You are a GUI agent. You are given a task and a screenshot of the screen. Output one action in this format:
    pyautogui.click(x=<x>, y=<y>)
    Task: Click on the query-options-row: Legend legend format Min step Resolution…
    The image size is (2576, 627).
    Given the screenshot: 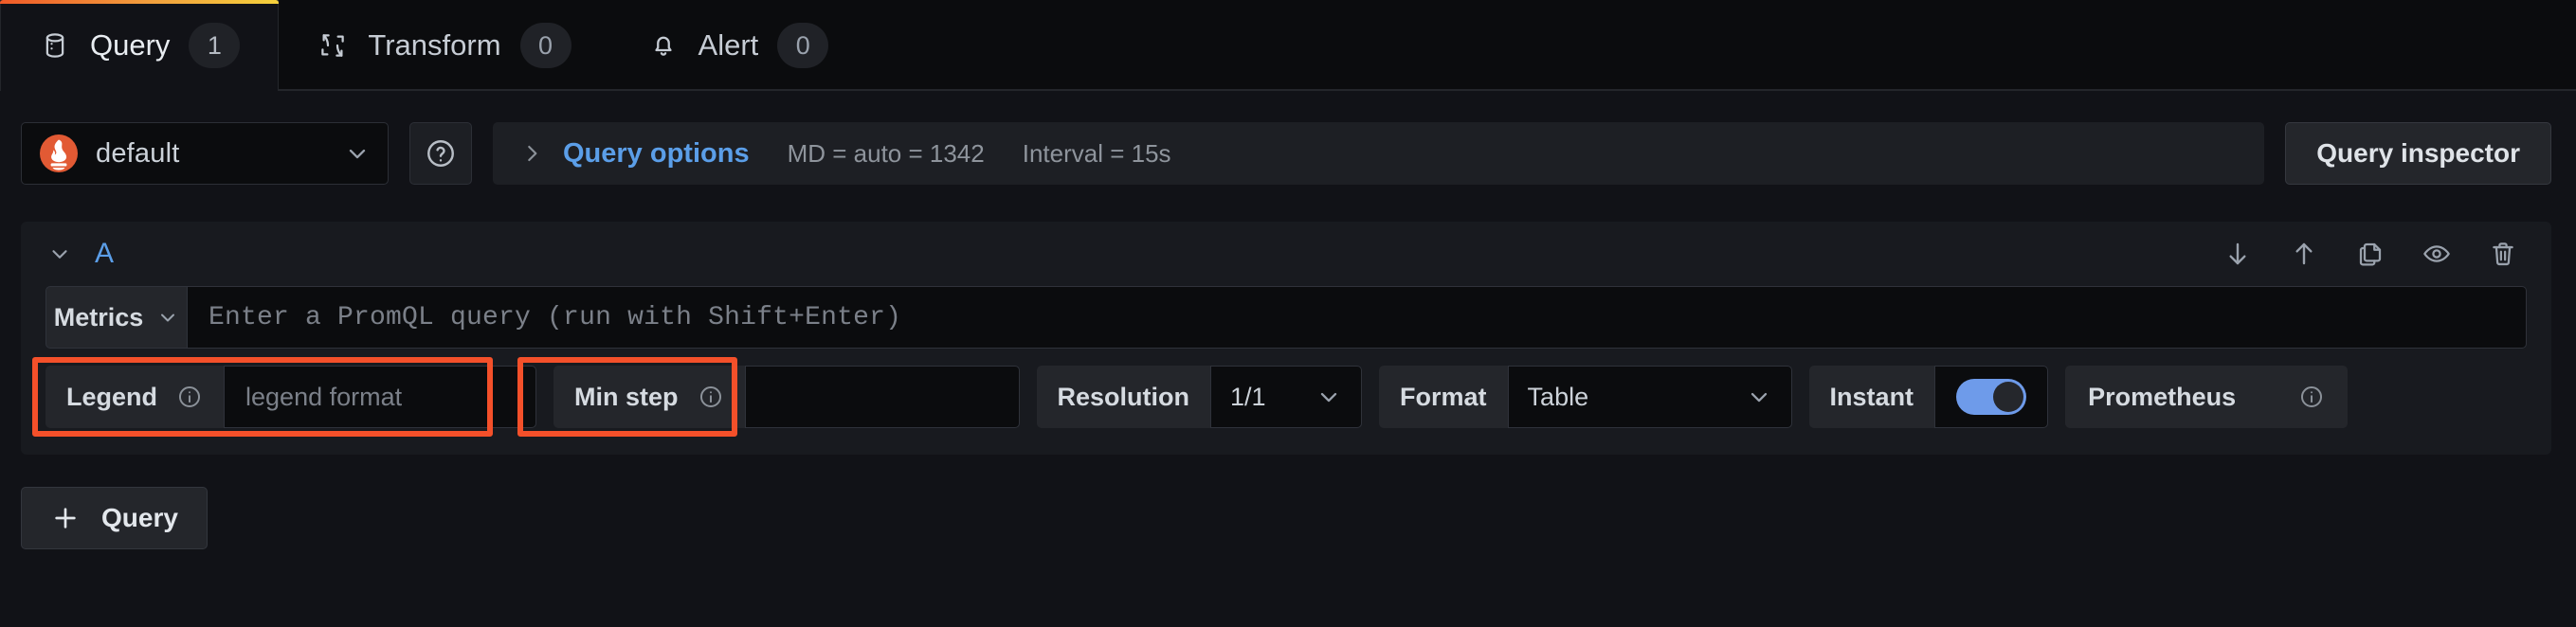 What is the action you would take?
    pyautogui.click(x=1279, y=397)
    